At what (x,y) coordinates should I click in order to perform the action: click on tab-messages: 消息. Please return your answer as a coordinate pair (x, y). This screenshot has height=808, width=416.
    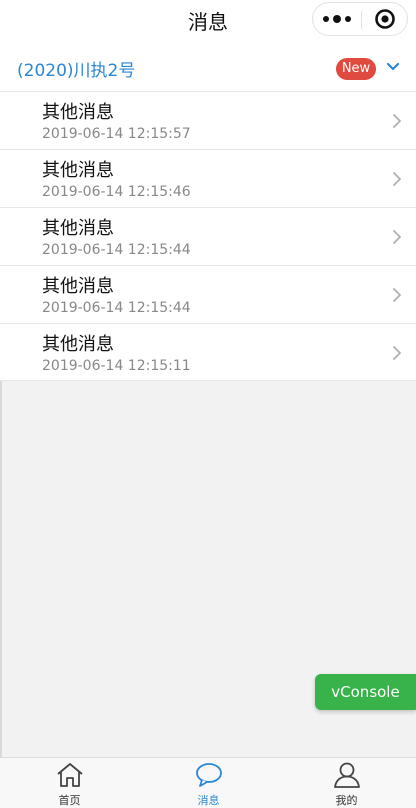
    Looking at the image, I should click on (208, 783).